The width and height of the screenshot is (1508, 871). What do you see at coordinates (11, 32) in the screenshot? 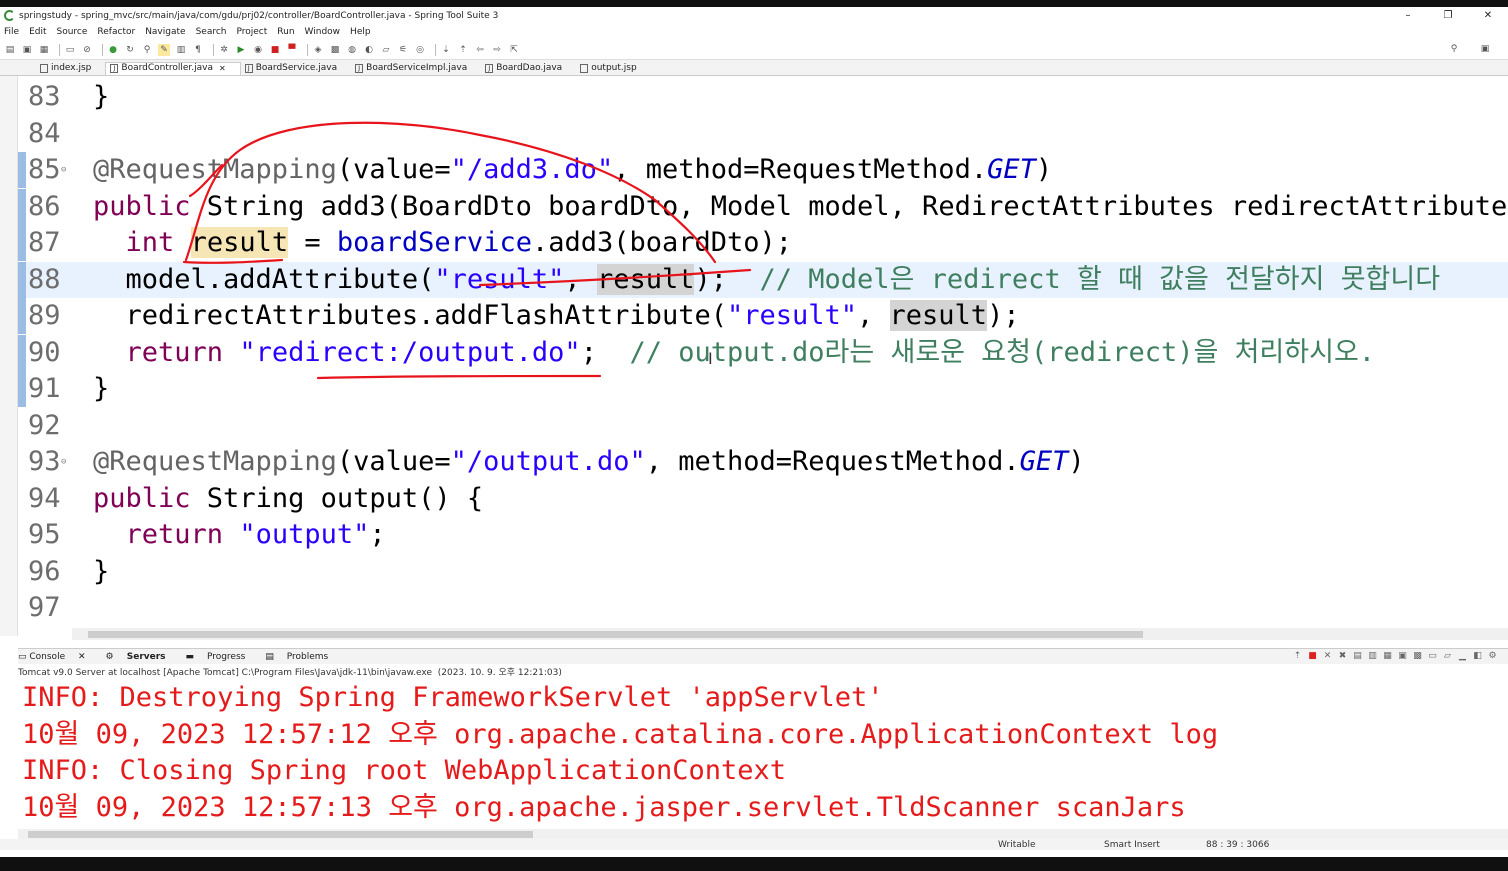
I see `menu-file: File` at bounding box center [11, 32].